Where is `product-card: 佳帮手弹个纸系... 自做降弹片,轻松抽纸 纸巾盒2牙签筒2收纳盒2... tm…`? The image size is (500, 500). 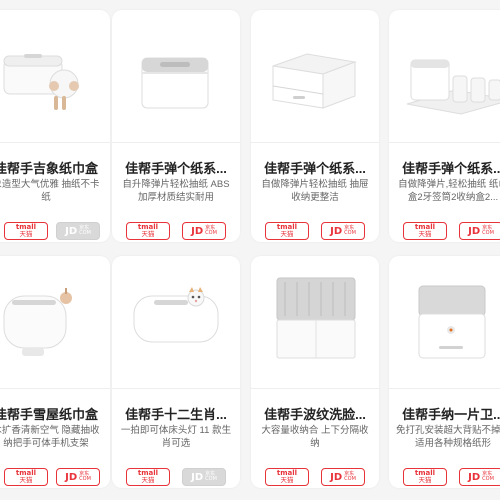
product-card: 佳帮手弹个纸系... 自做降弹片,轻松抽纸 纸巾盒2牙签筒2收纳盒2... tm… is located at coordinates (444, 126).